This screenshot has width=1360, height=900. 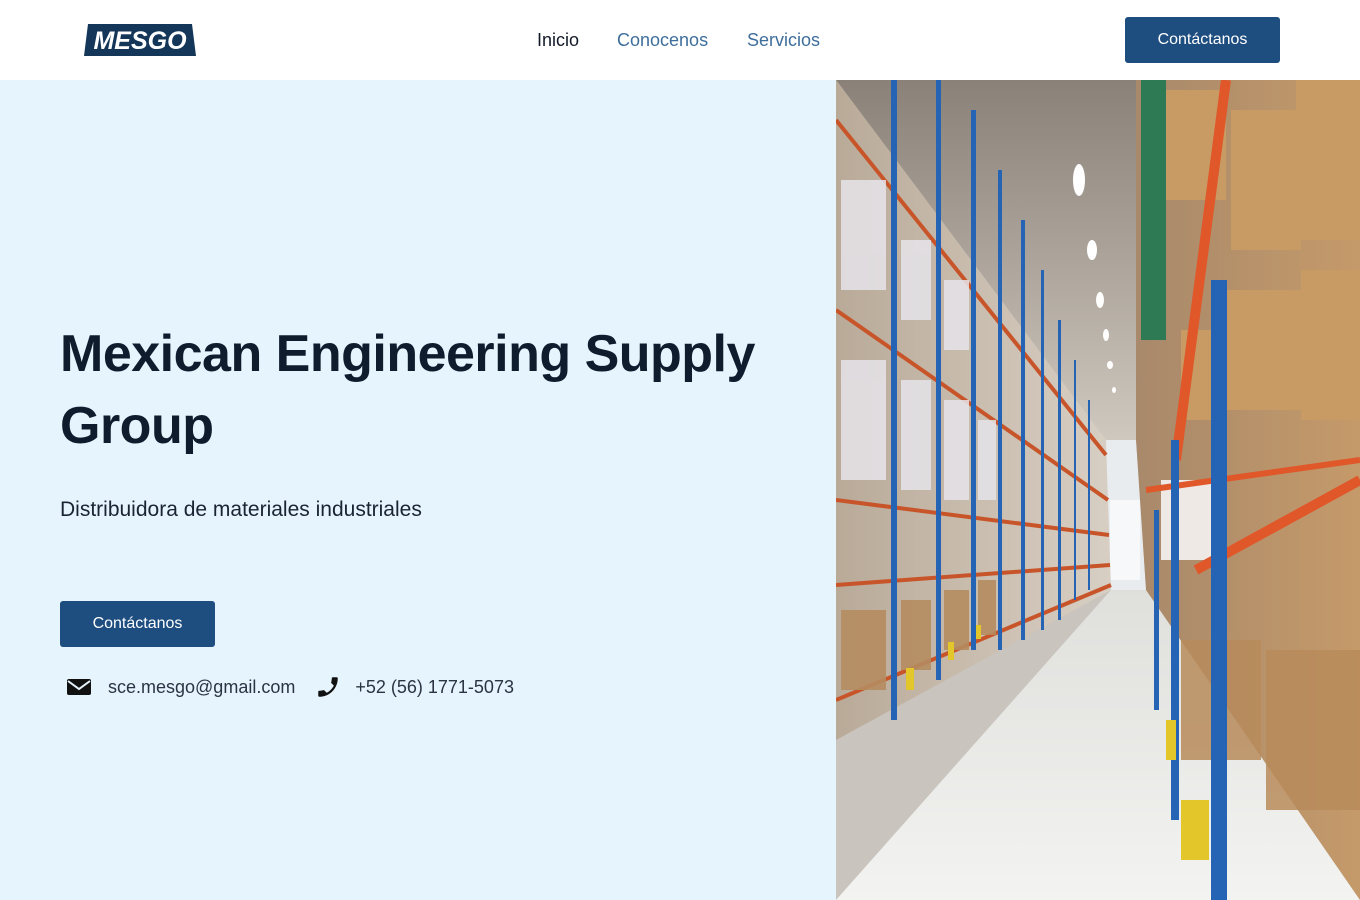 What do you see at coordinates (137, 624) in the screenshot?
I see `hero-contact-button: Contáctanos` at bounding box center [137, 624].